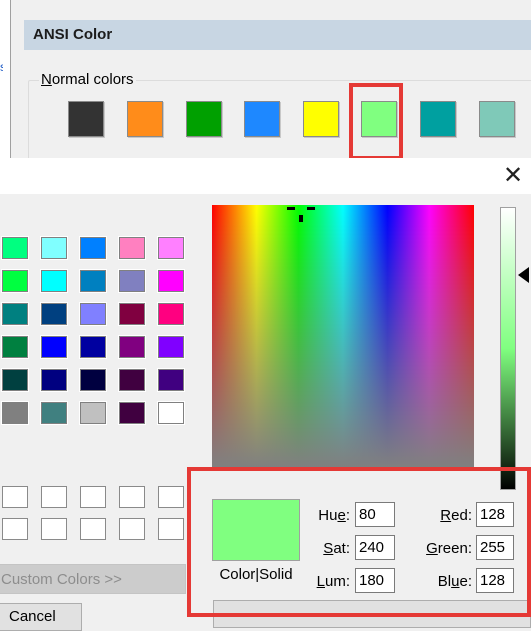 The width and height of the screenshot is (531, 631). What do you see at coordinates (523, 275) in the screenshot?
I see `luminosity-arrow-icon` at bounding box center [523, 275].